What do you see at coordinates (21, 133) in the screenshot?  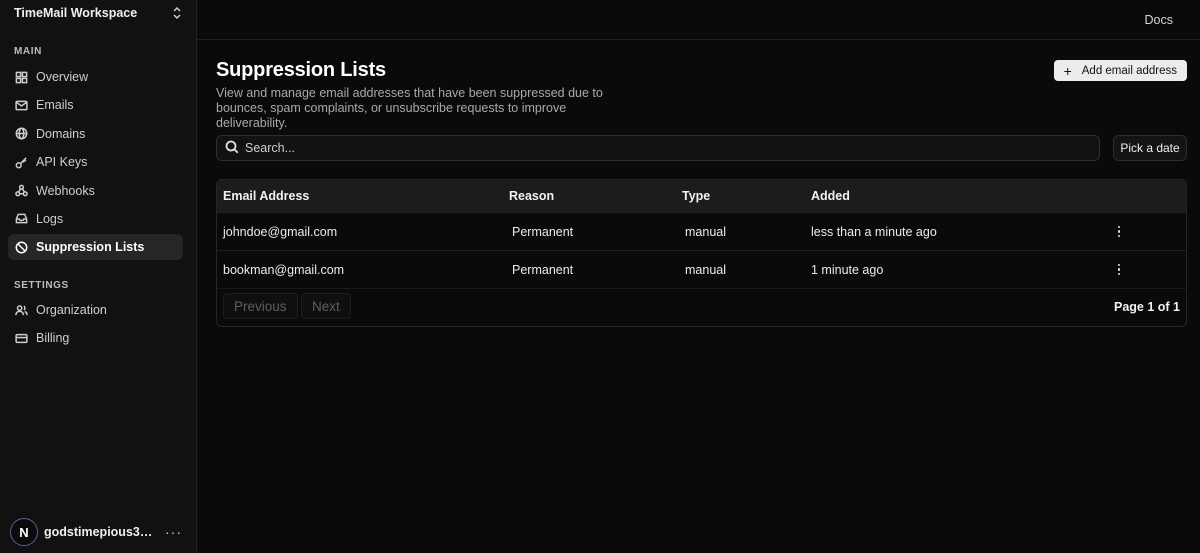 I see `globe-icon` at bounding box center [21, 133].